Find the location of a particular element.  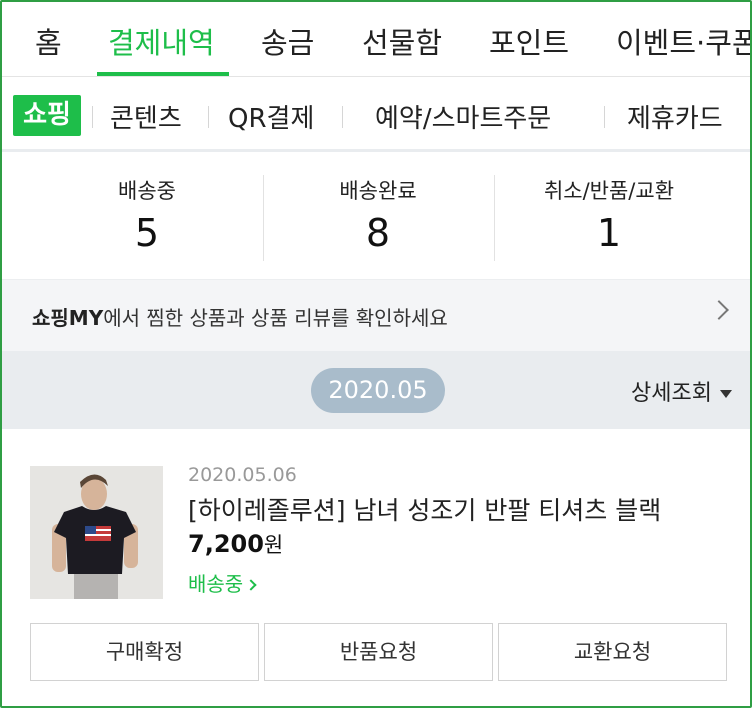

date-bar: 2020.05 상세조회 is located at coordinates (376, 390).